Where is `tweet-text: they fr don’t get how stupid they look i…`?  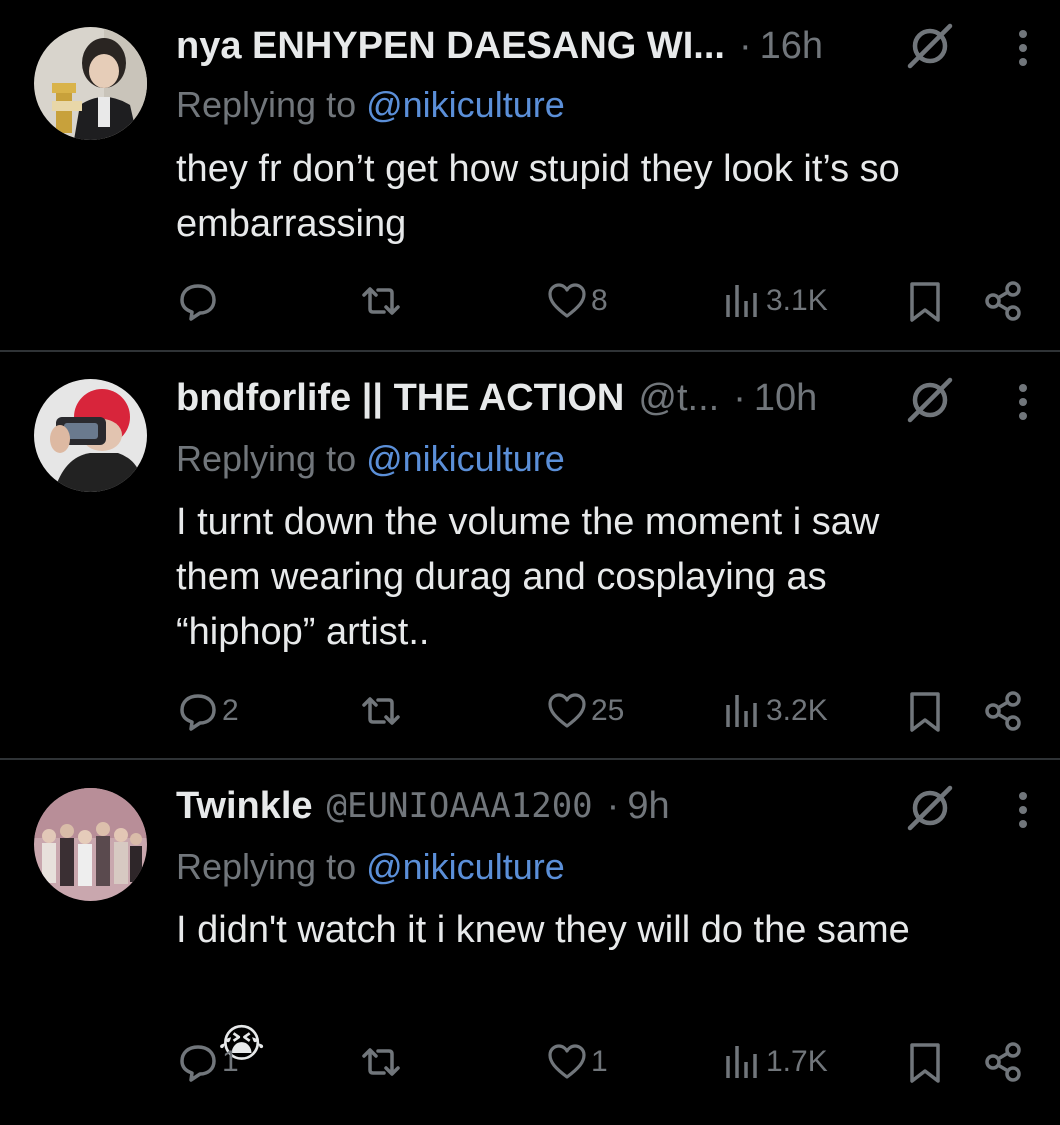 tweet-text: they fr don’t get how stupid they look i… is located at coordinates (538, 196).